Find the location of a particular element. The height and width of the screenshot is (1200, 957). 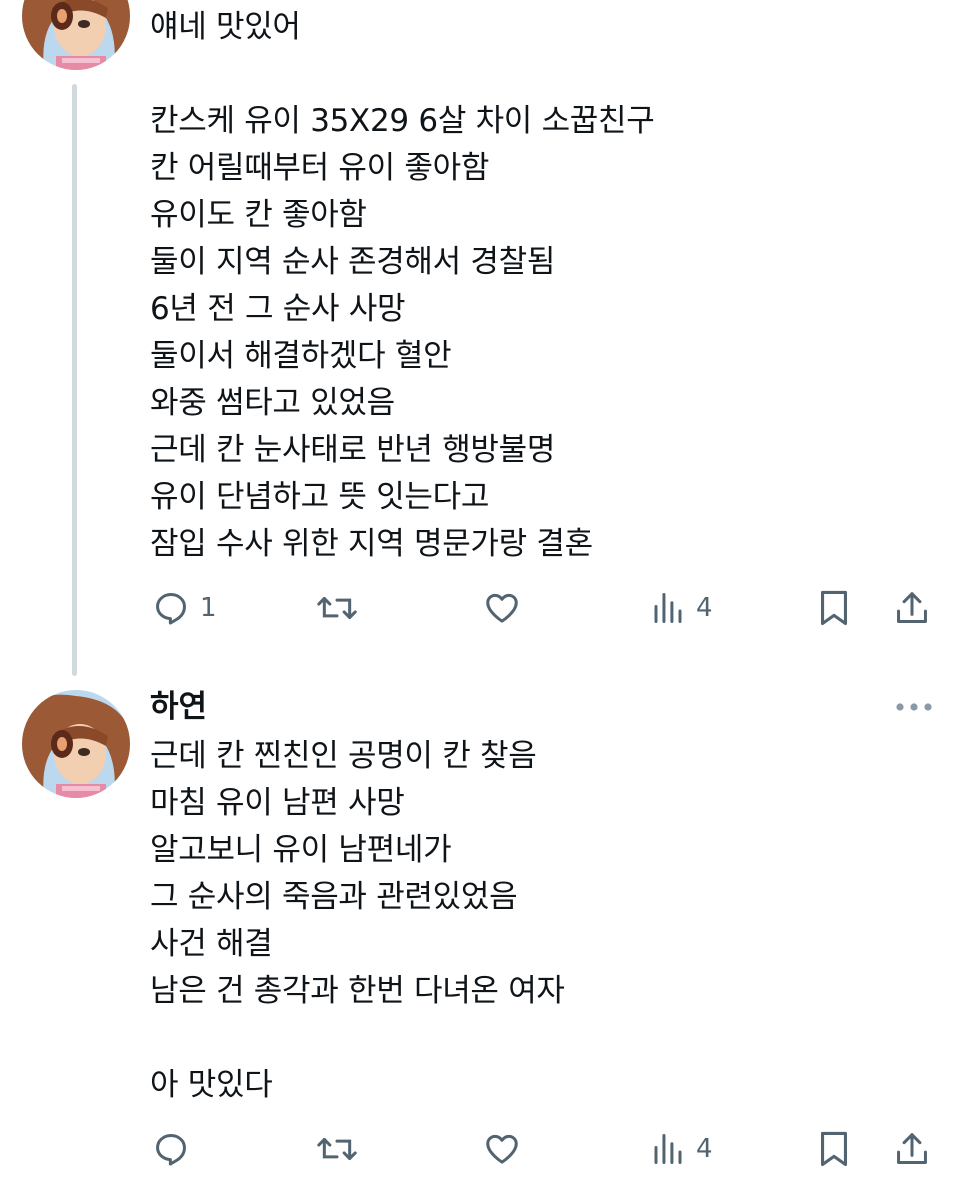

more-icon is located at coordinates (914, 707).